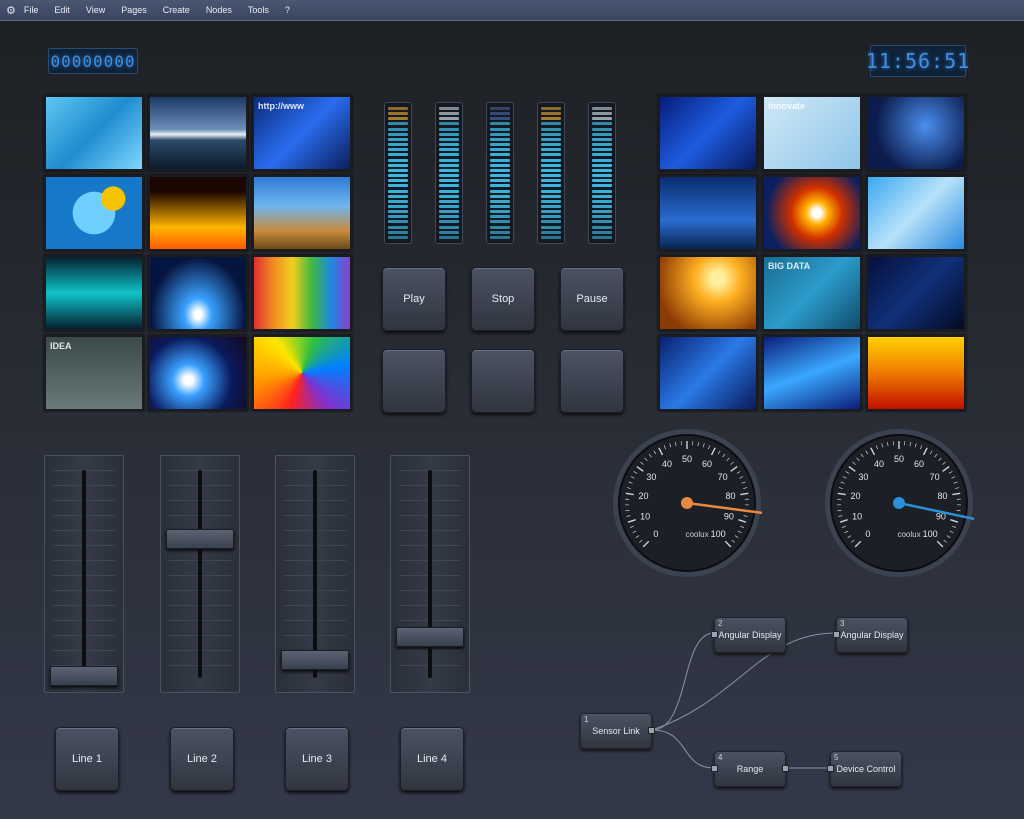  I want to click on menu-create: Create, so click(176, 10).